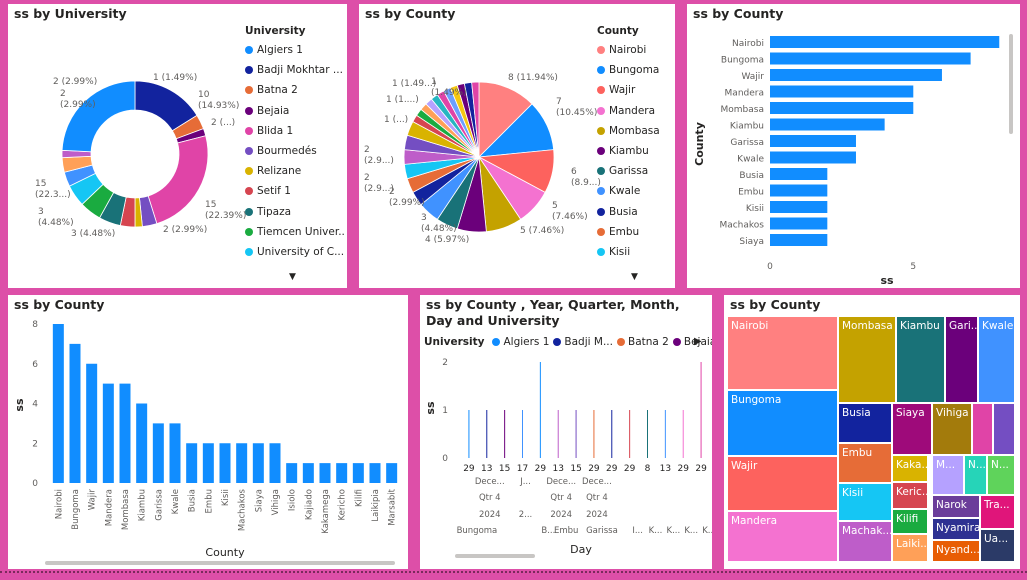  I want to click on county-legend-label: Busia, so click(623, 211).